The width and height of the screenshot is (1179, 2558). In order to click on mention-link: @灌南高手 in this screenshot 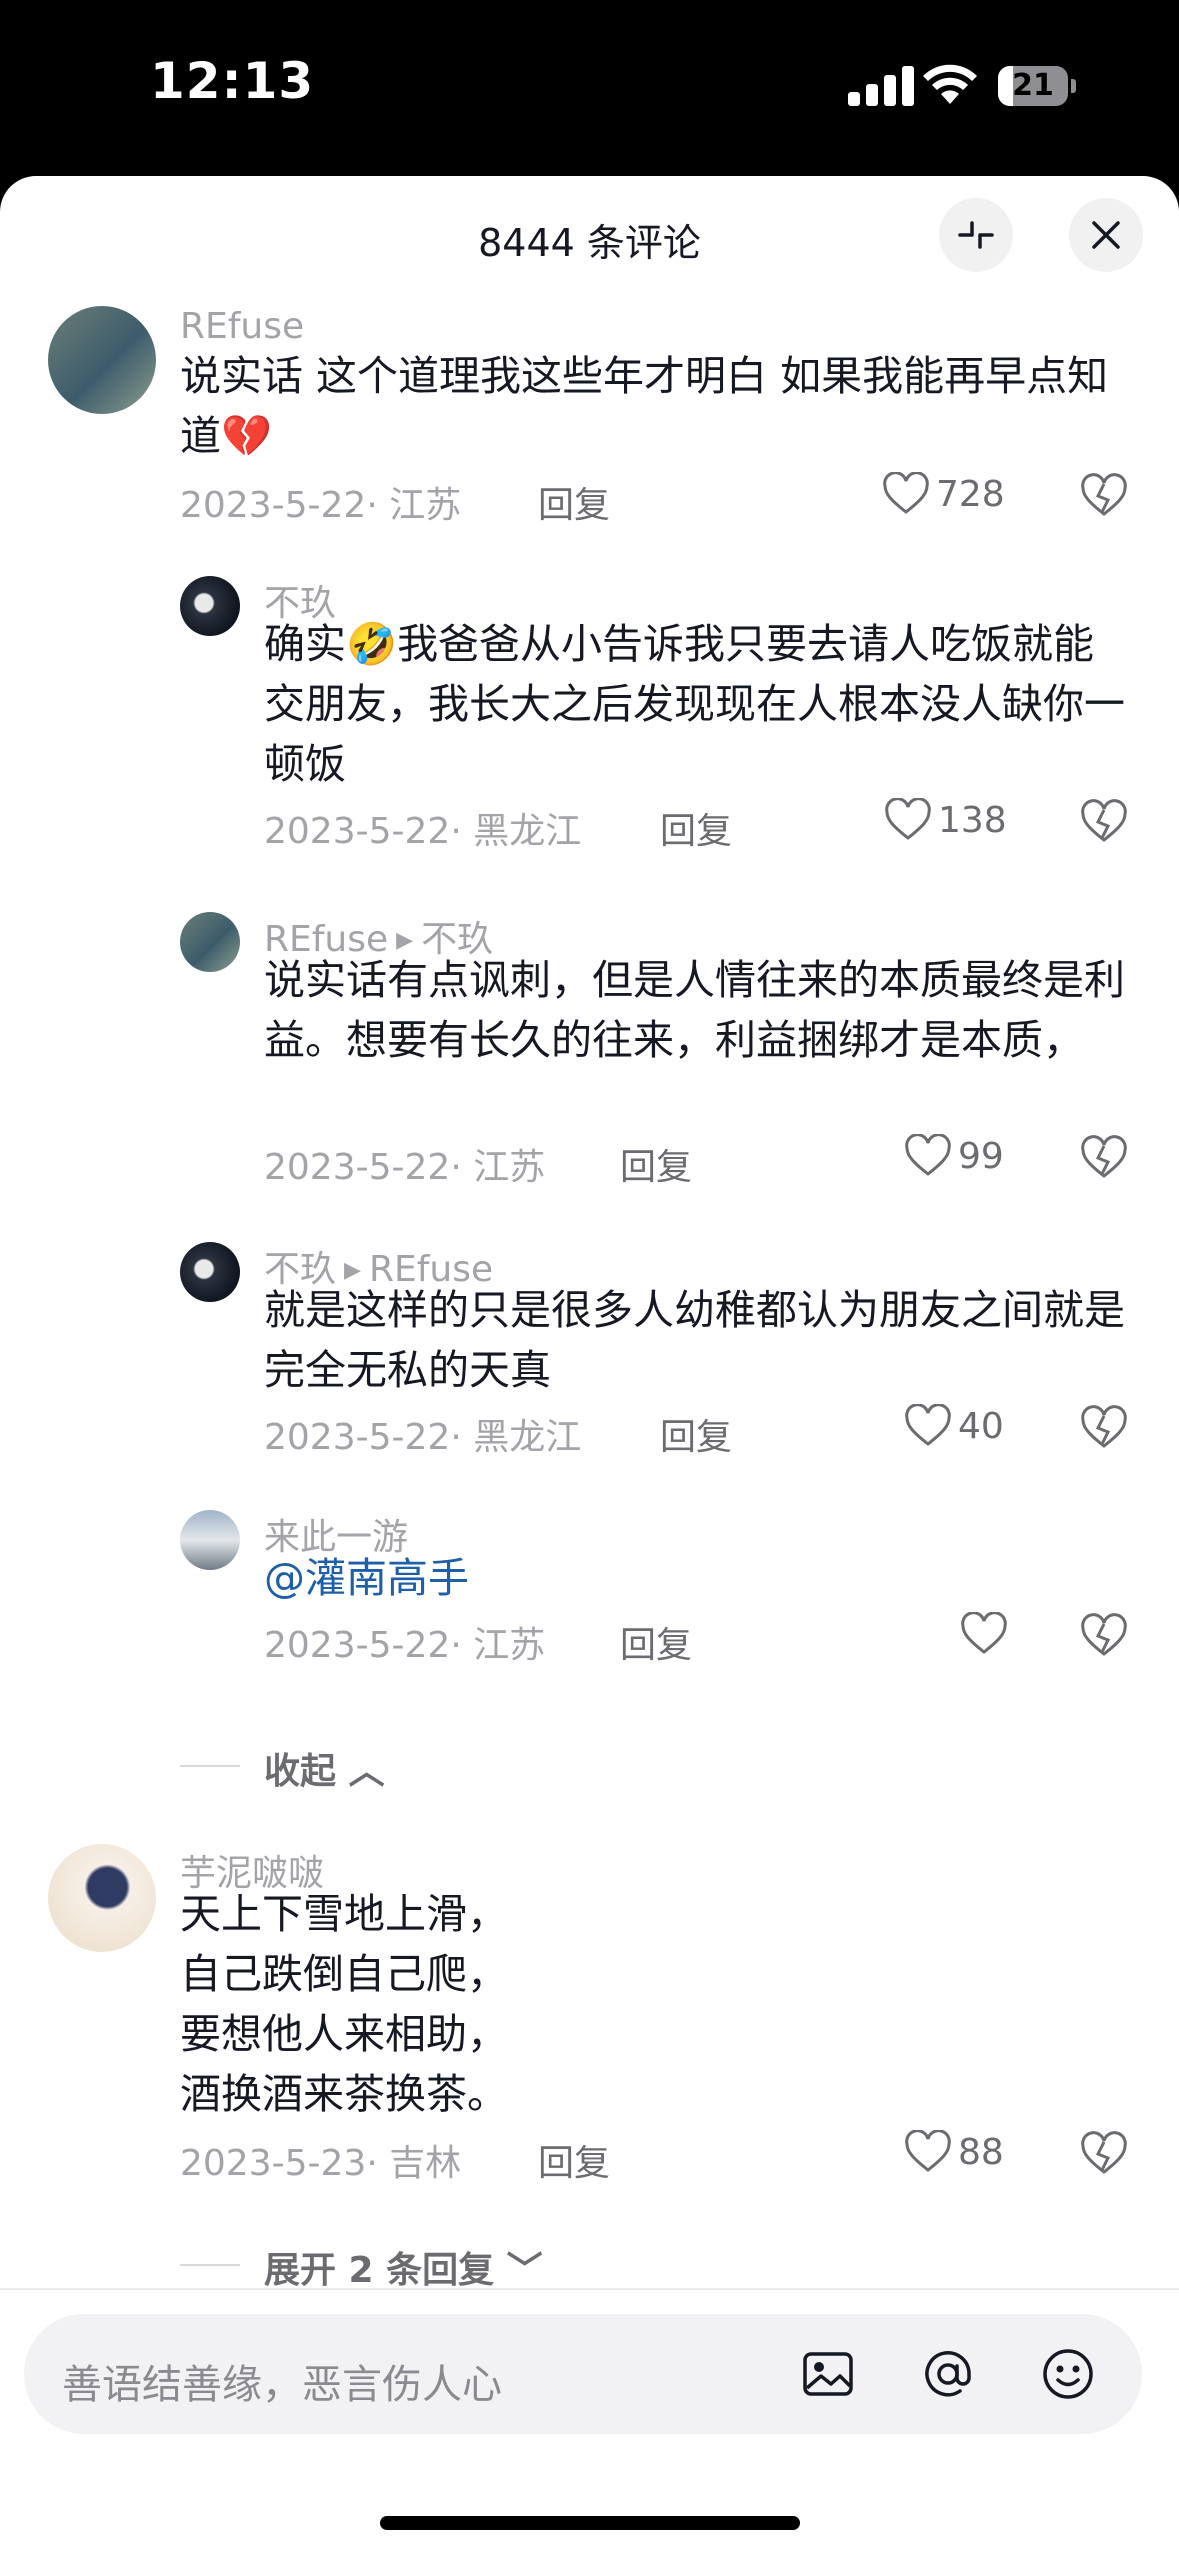, I will do `click(366, 1578)`.